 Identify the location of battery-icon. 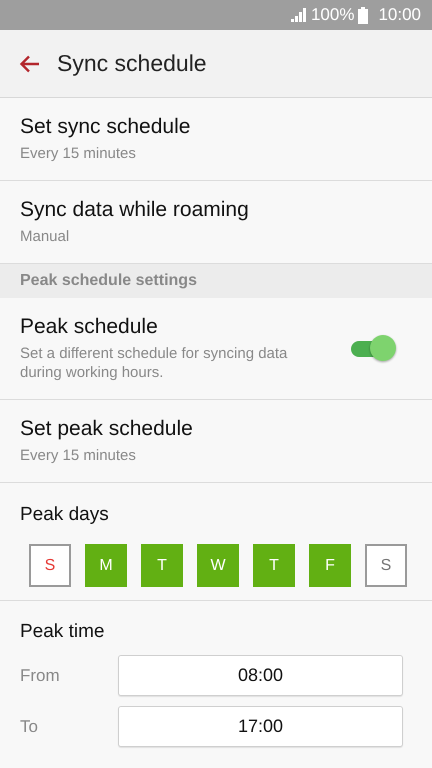
(363, 15).